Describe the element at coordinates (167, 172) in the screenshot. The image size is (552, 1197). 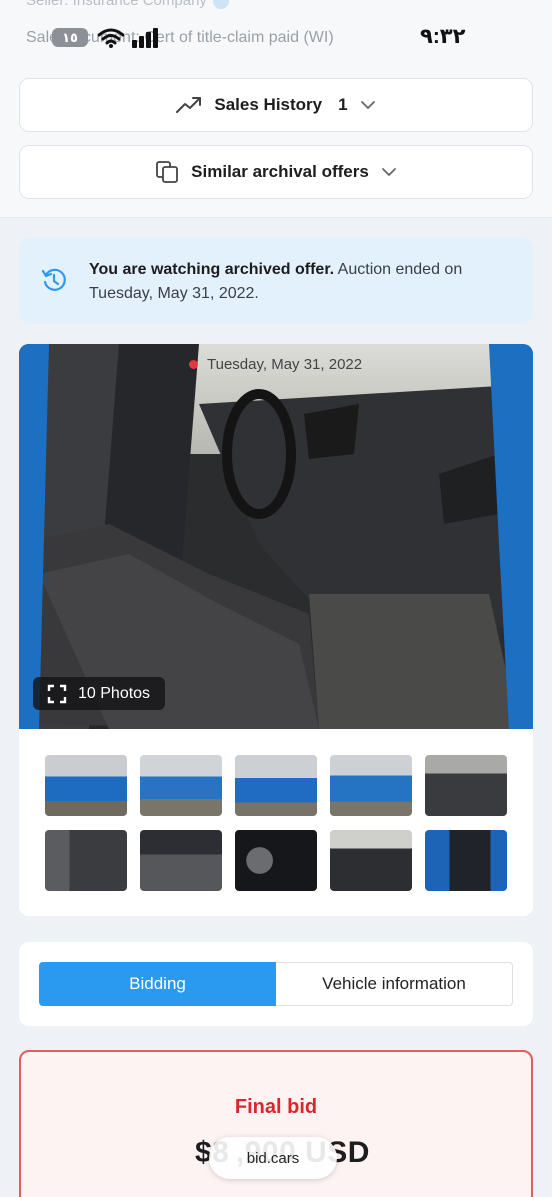
I see `copy-icon` at that location.